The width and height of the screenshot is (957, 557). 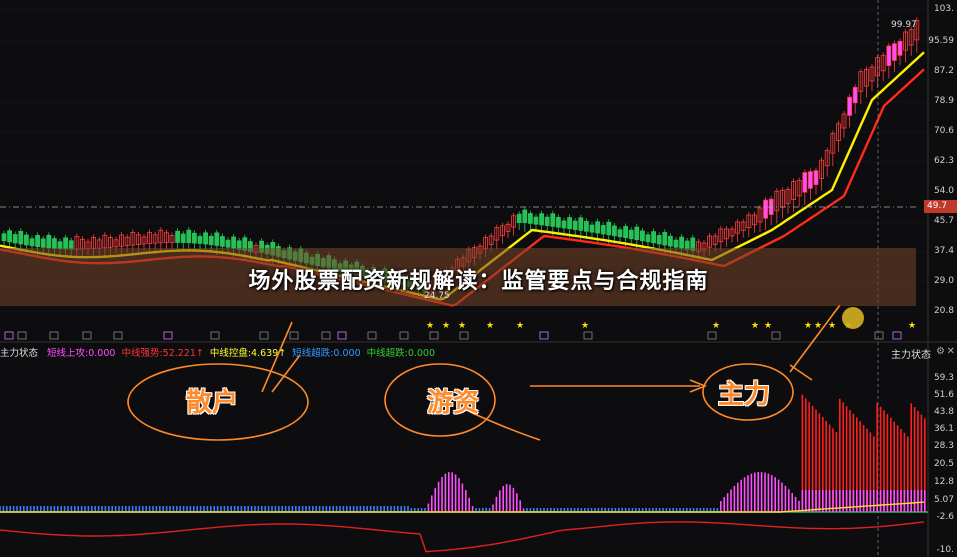 I want to click on arrow-hot-money, so click(x=505, y=426).